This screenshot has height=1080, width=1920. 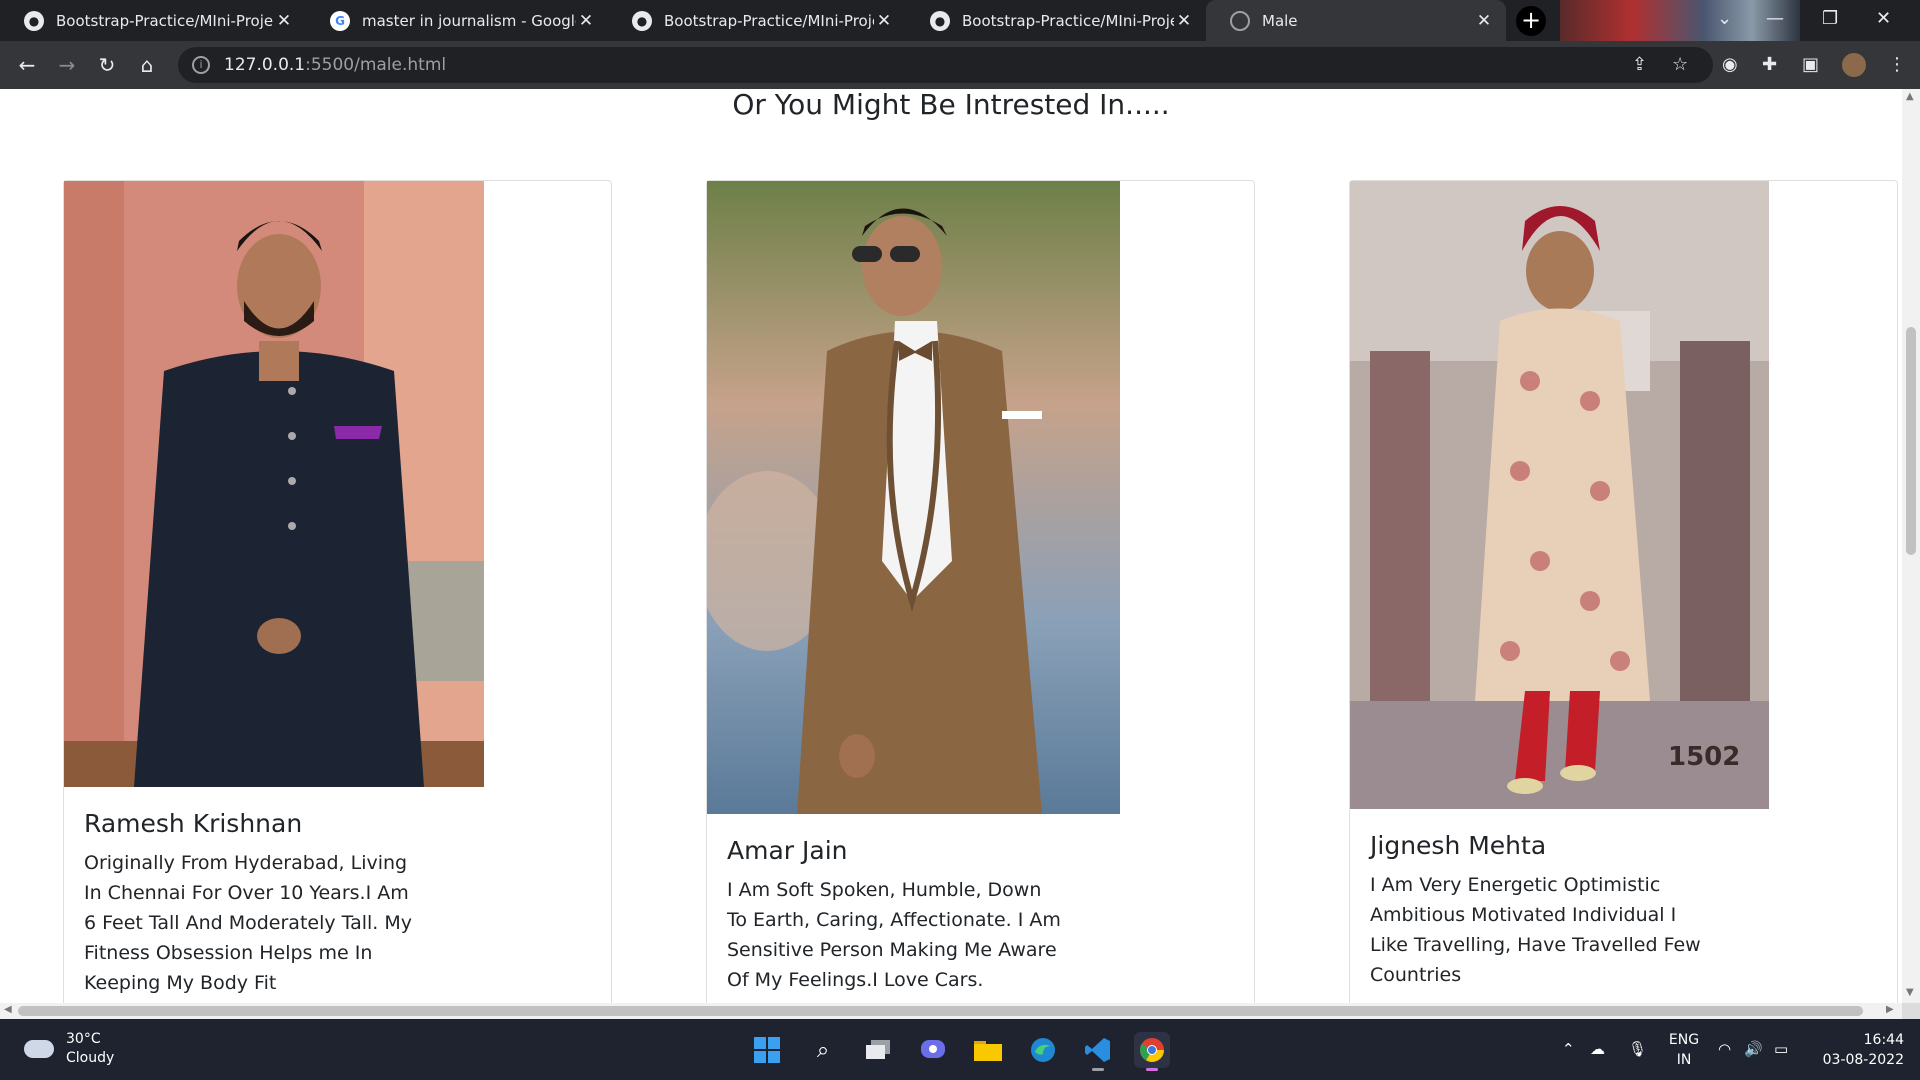 I want to click on show-hidden-icons-chevron-icon: ⌃, so click(x=1568, y=1049).